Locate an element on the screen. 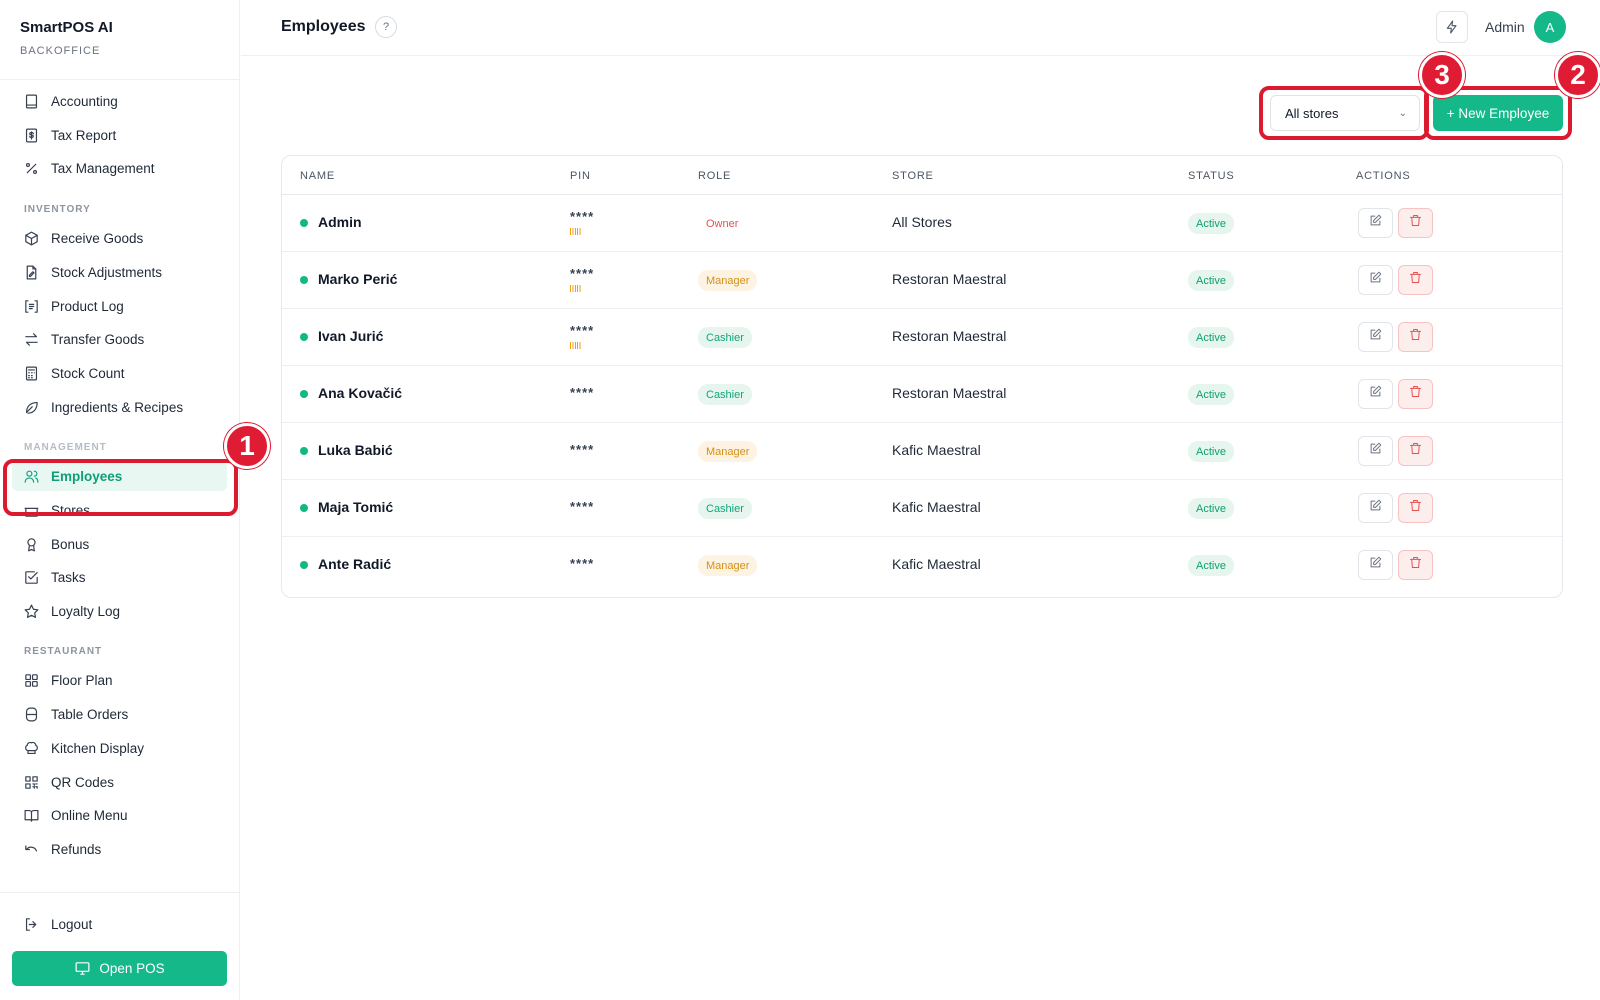 The image size is (1600, 1000). list-icon is located at coordinates (31, 306).